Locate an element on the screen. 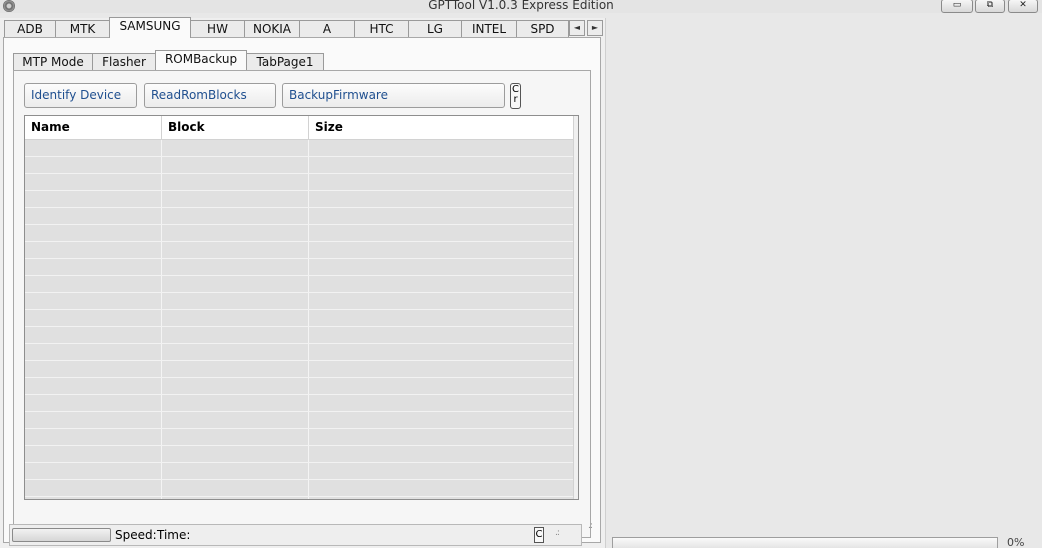  samsung-sub-tab-strip: MTP Mode Flasher ROMBackup TabPage1 is located at coordinates (168, 60).